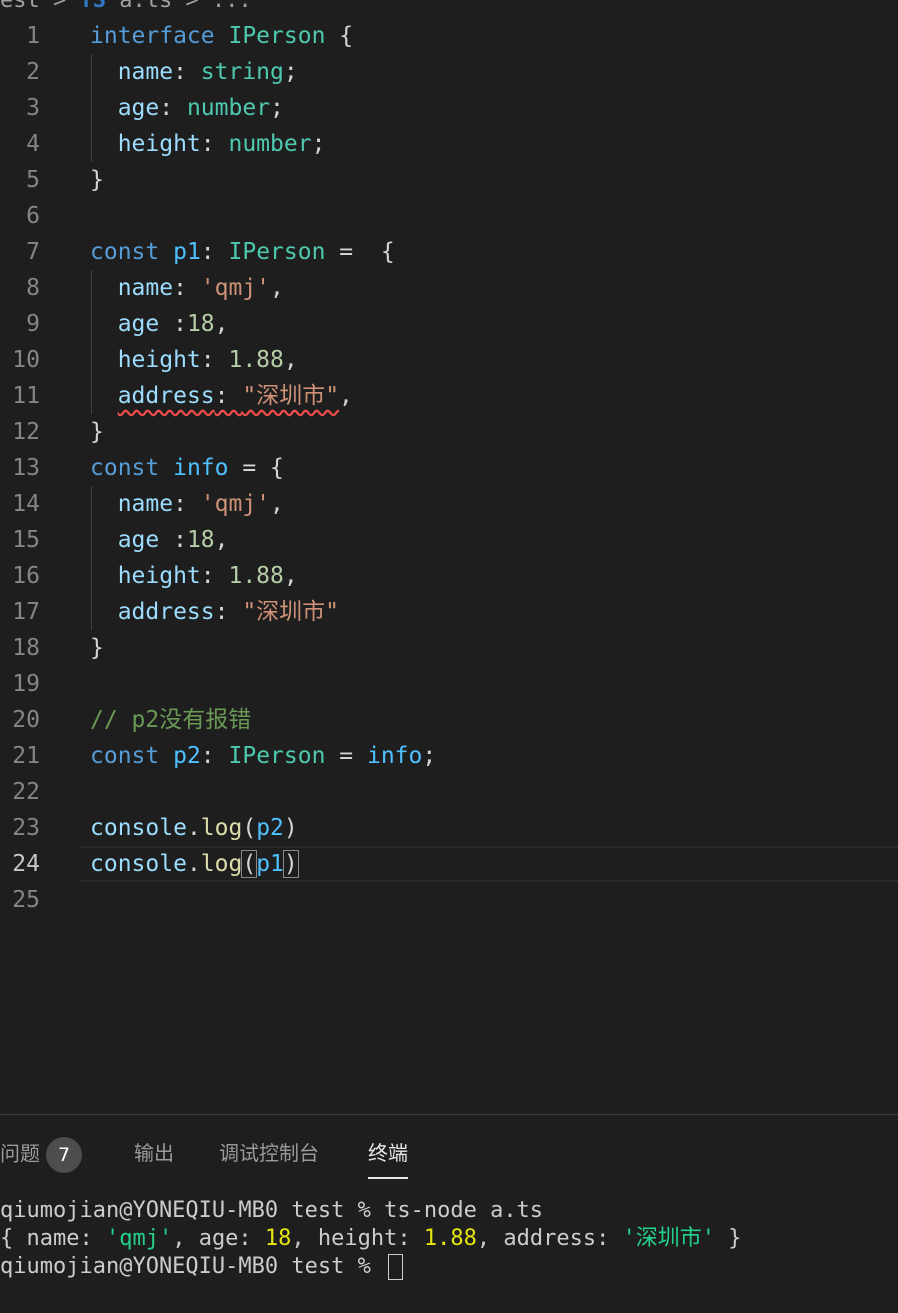 This screenshot has width=898, height=1313. What do you see at coordinates (396, 1267) in the screenshot?
I see `terminal-cursor` at bounding box center [396, 1267].